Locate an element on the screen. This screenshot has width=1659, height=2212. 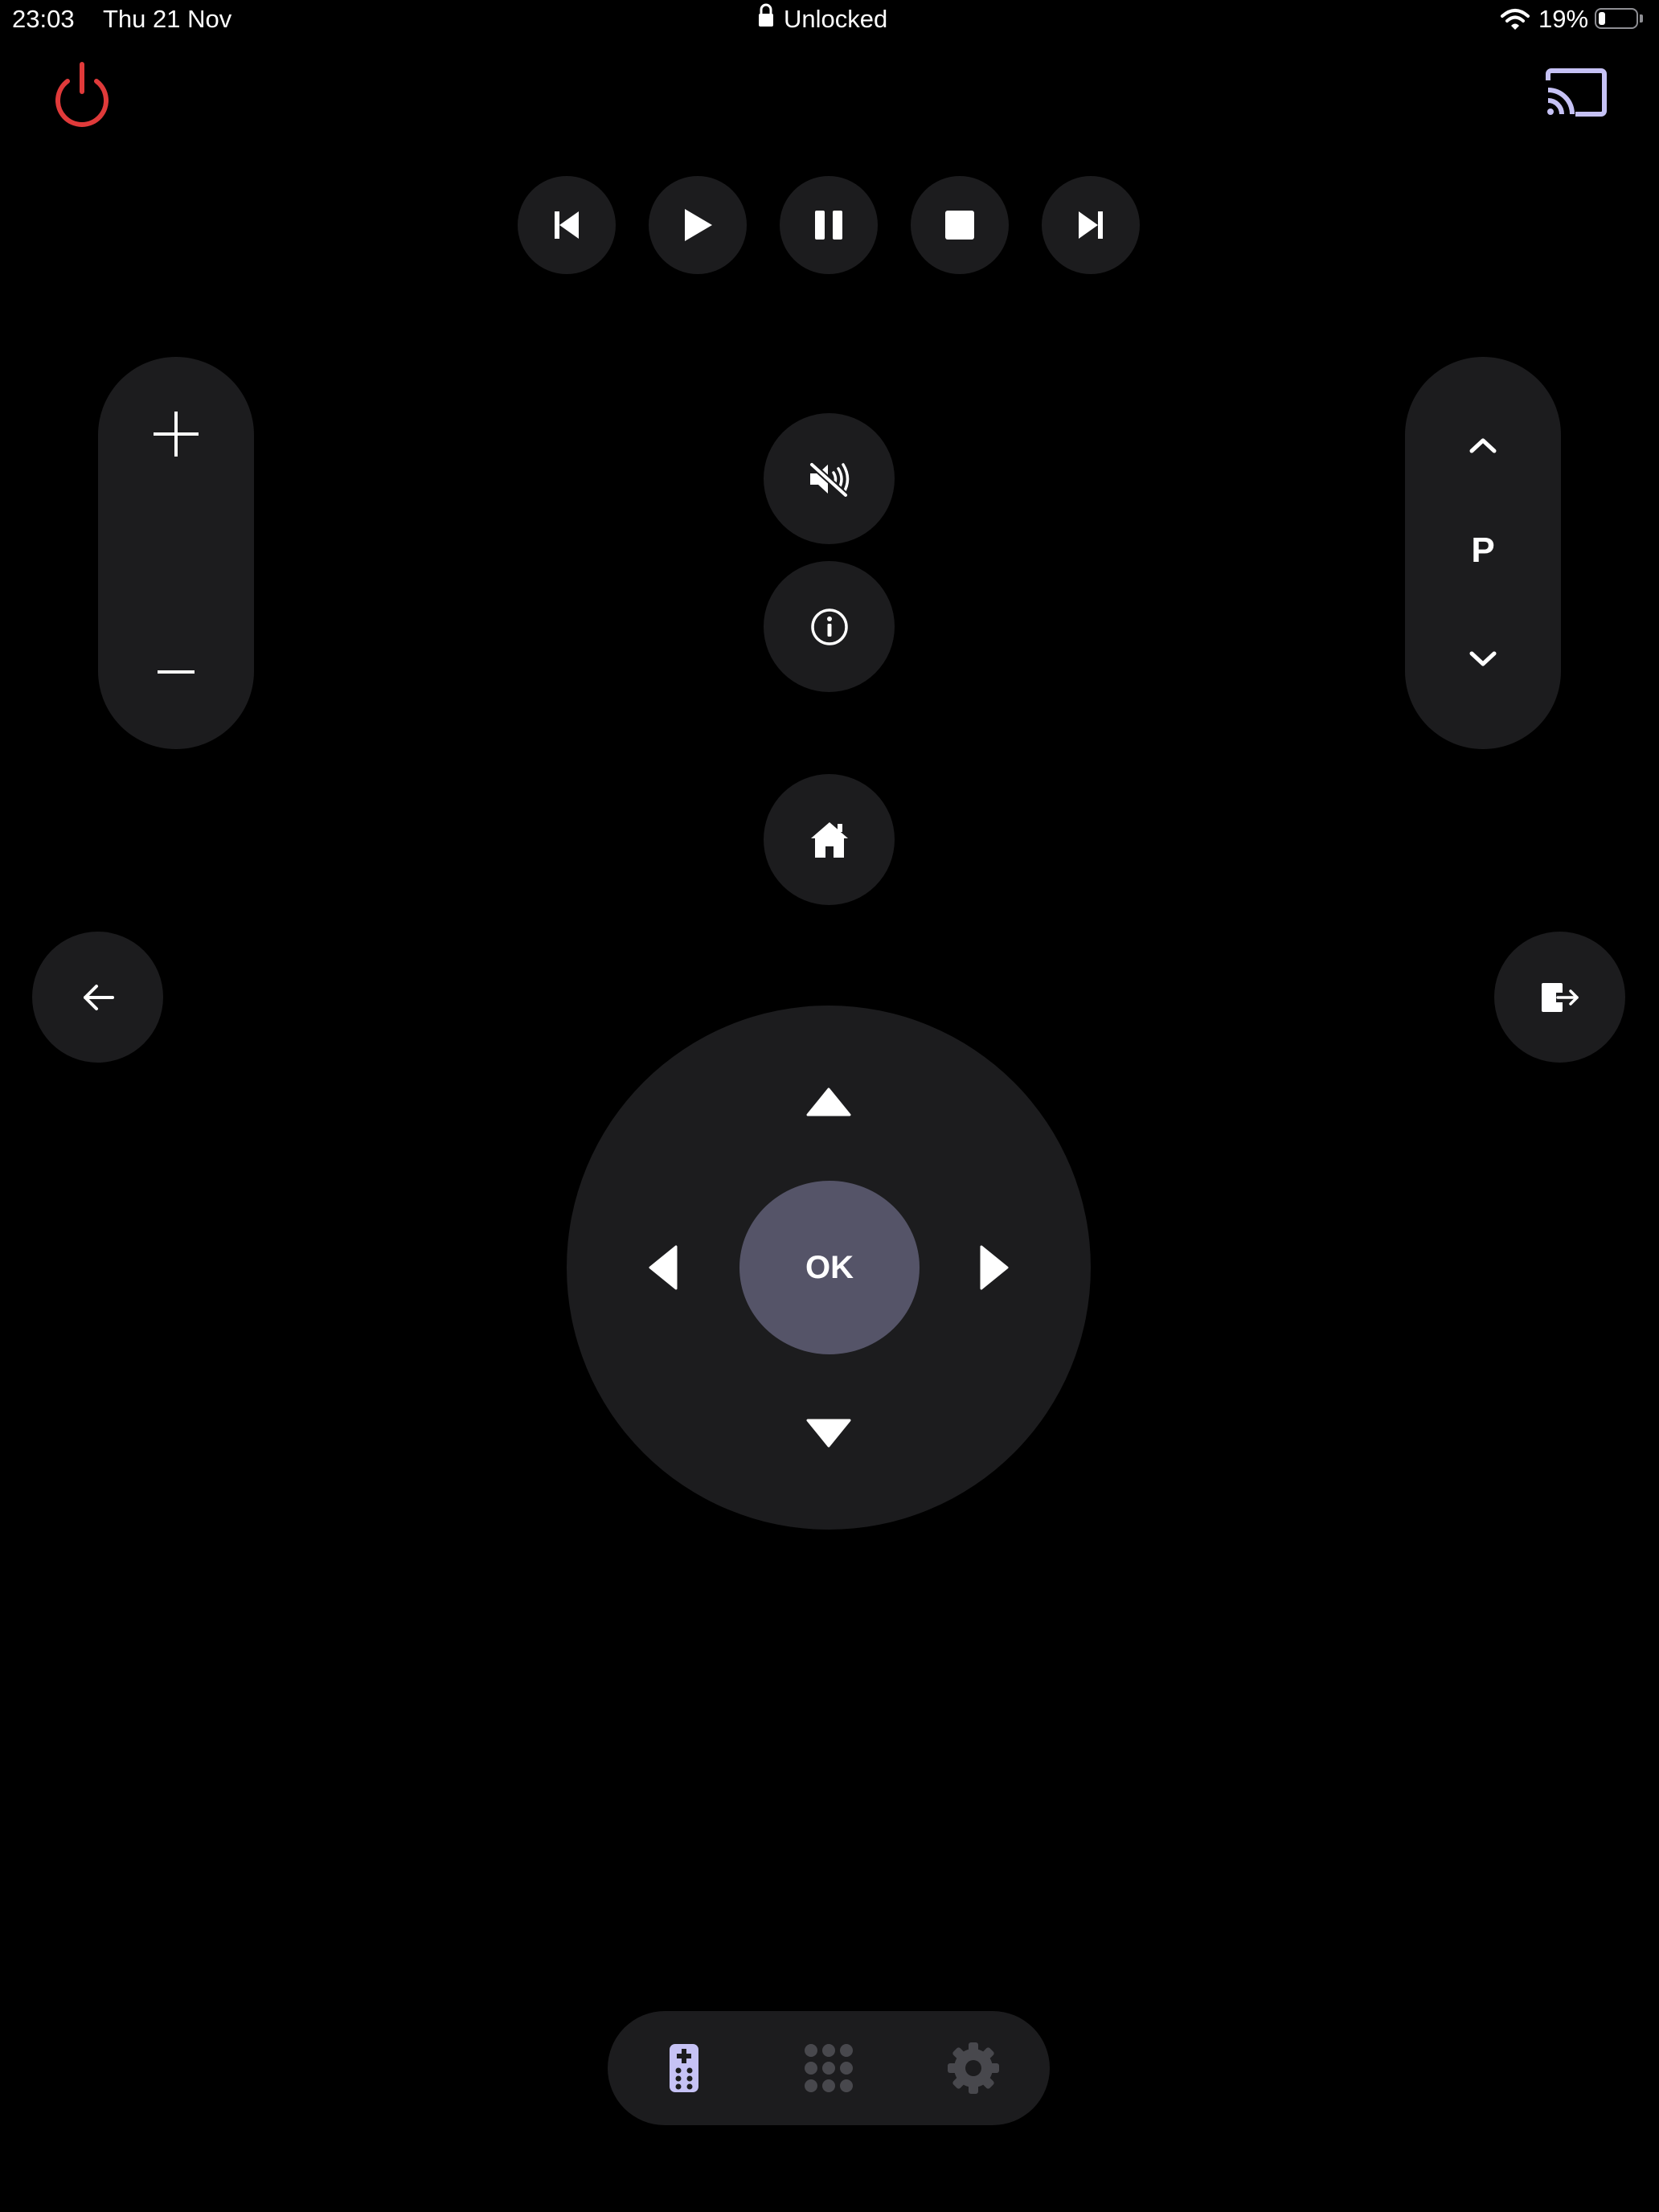
channel-rocker: P is located at coordinates (1483, 553).